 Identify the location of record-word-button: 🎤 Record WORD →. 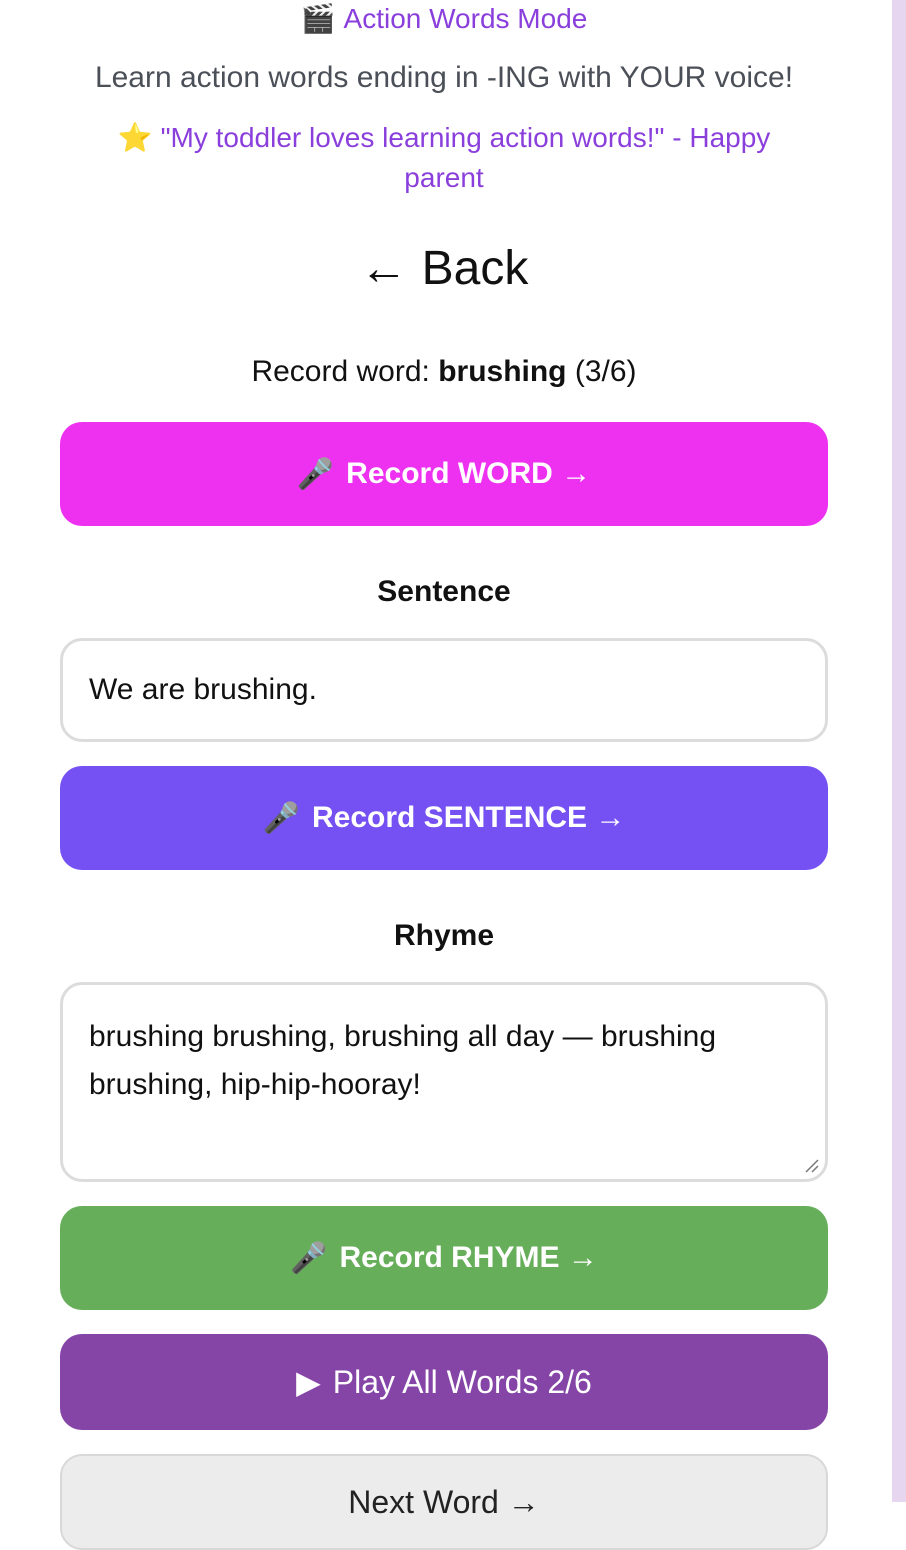
(444, 474).